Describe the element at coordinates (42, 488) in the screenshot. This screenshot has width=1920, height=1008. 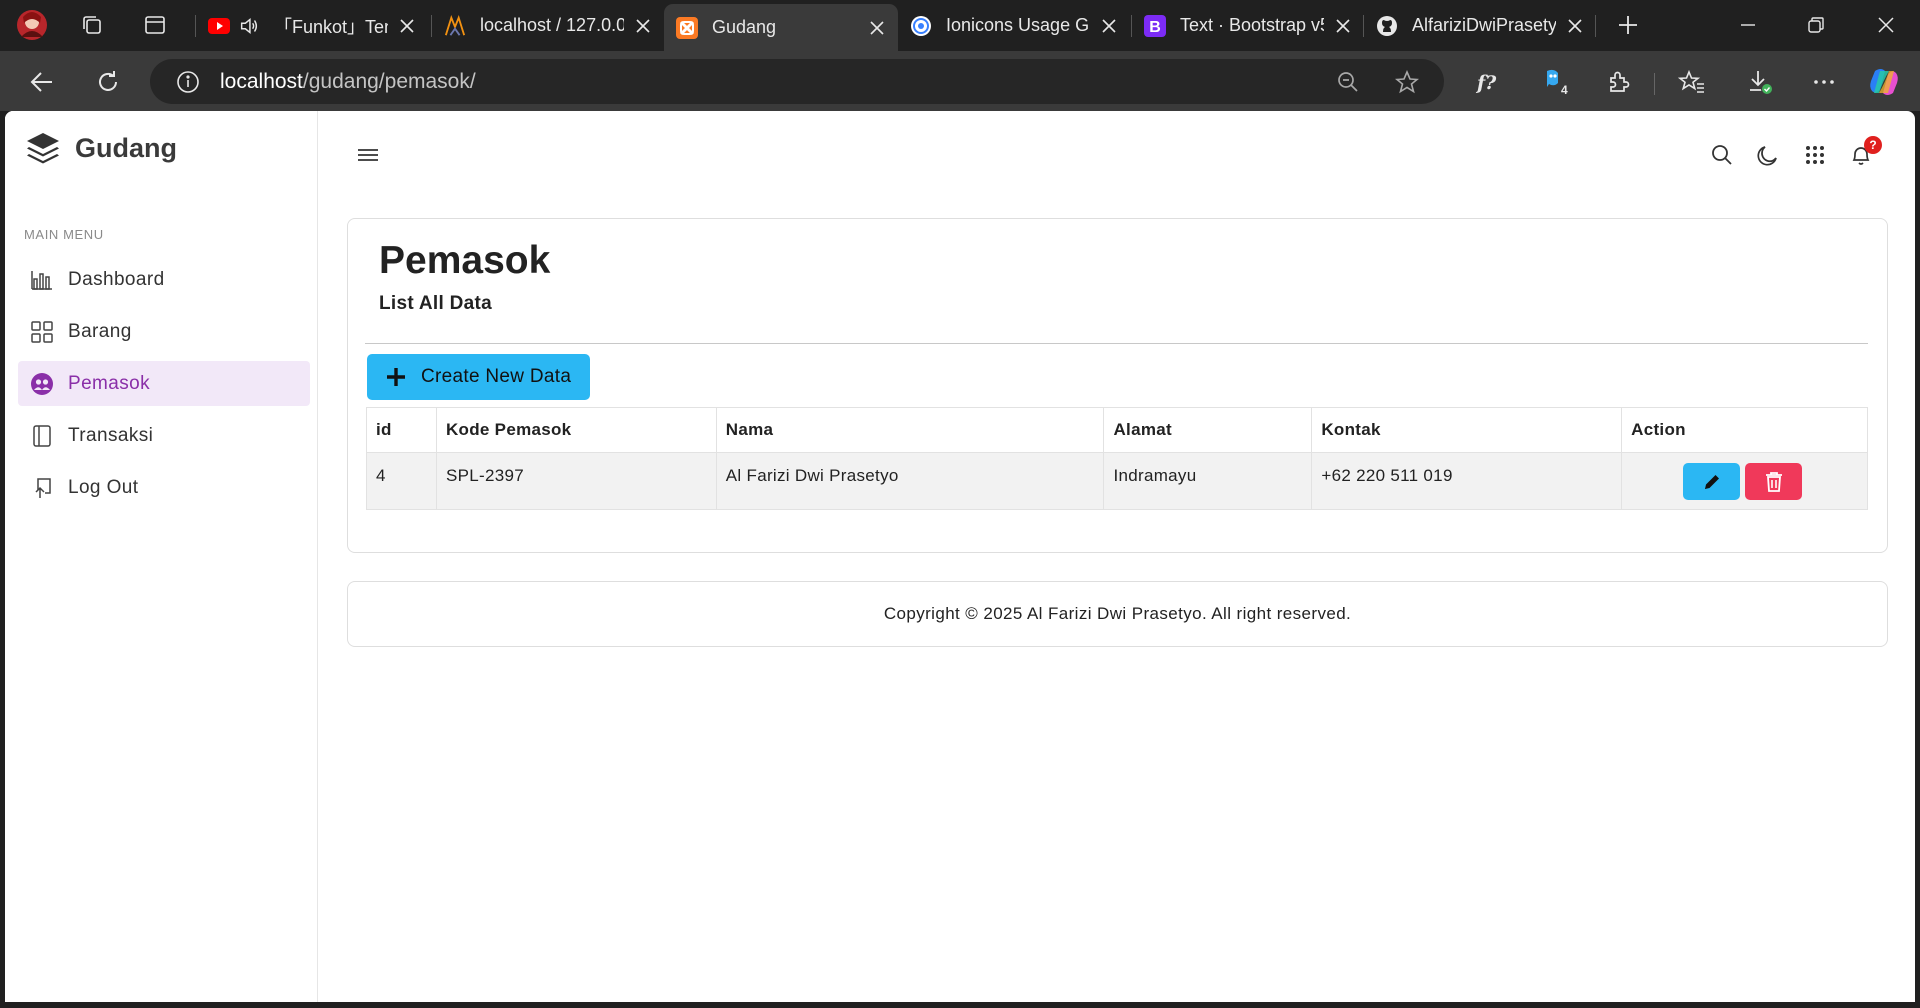
I see `logout-icon` at that location.